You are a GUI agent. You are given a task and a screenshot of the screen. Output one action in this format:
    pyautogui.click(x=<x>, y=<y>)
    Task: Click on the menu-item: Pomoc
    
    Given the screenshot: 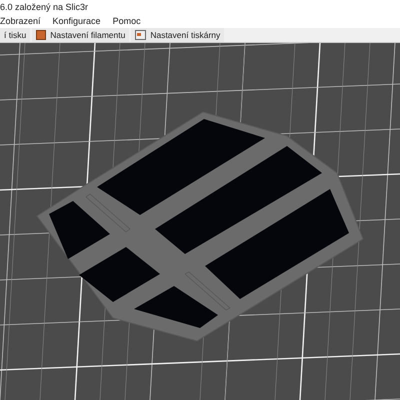 What is the action you would take?
    pyautogui.click(x=126, y=21)
    